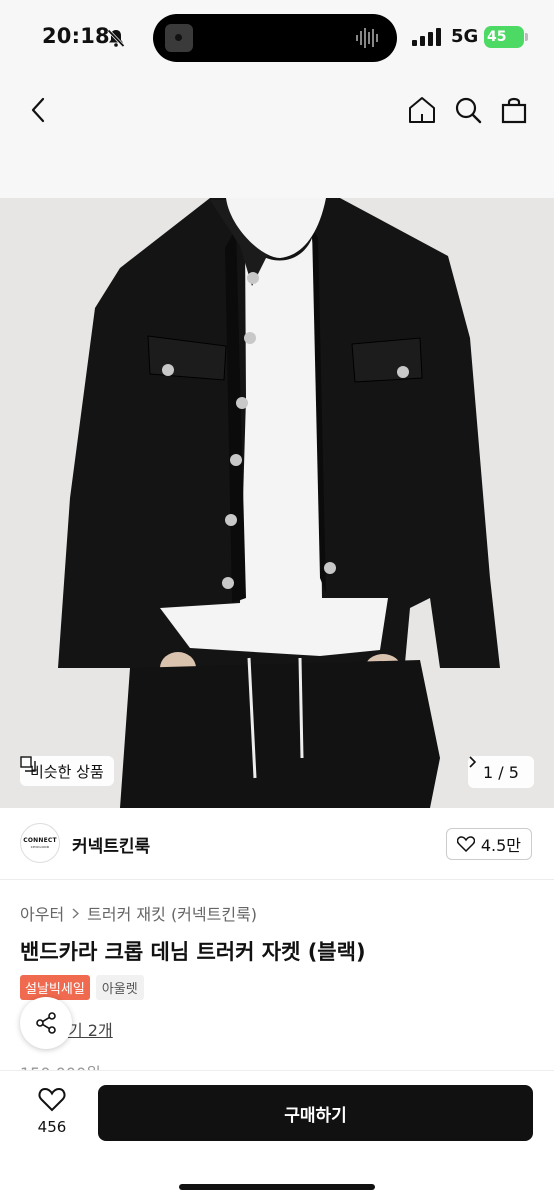 This screenshot has width=554, height=1200. I want to click on shop-logo: CONNECT CHICLOOK, so click(40, 843).